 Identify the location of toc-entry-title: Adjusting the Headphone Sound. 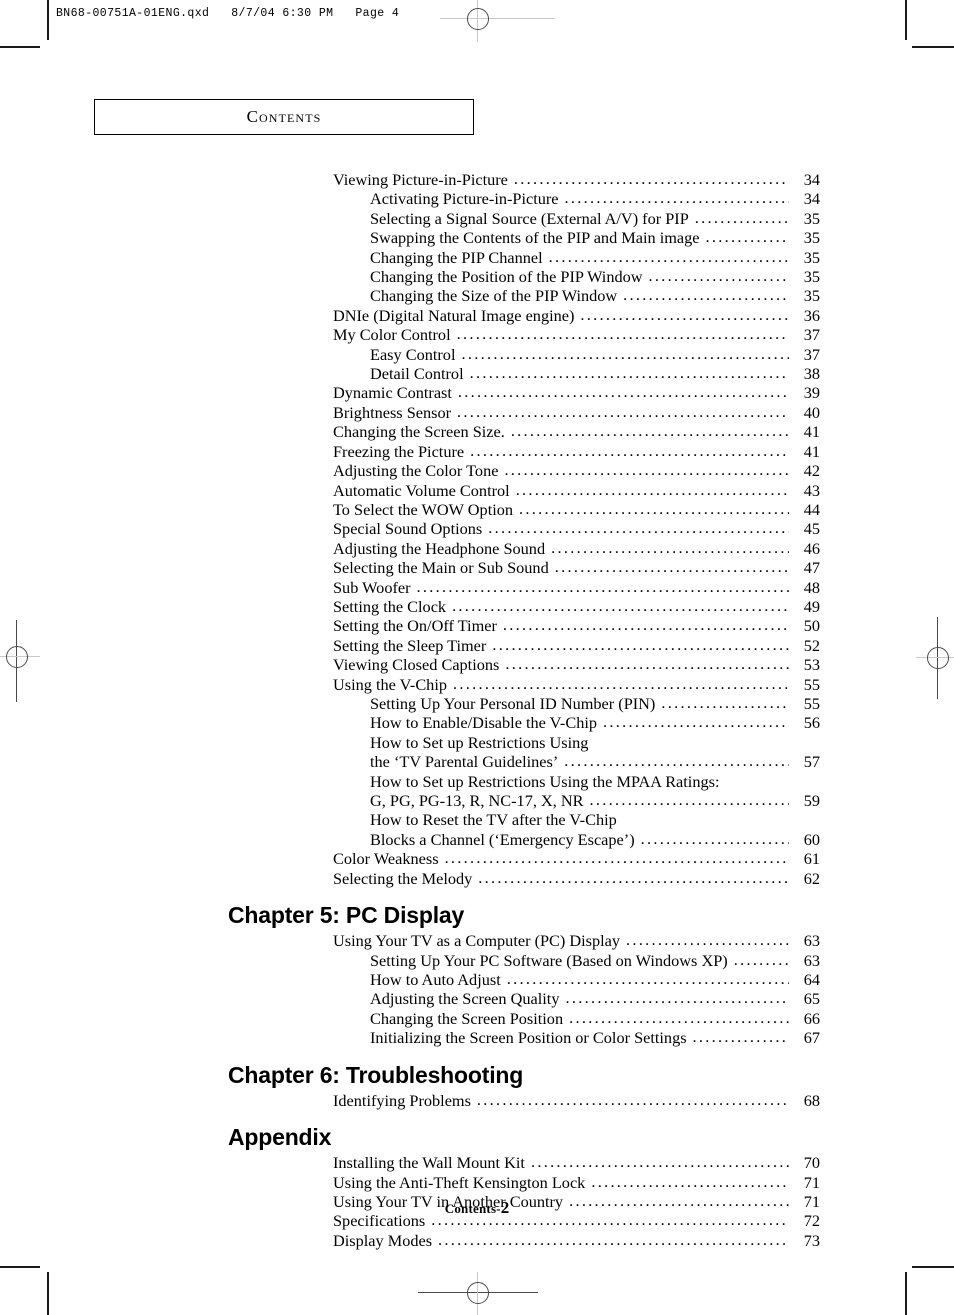
(439, 548).